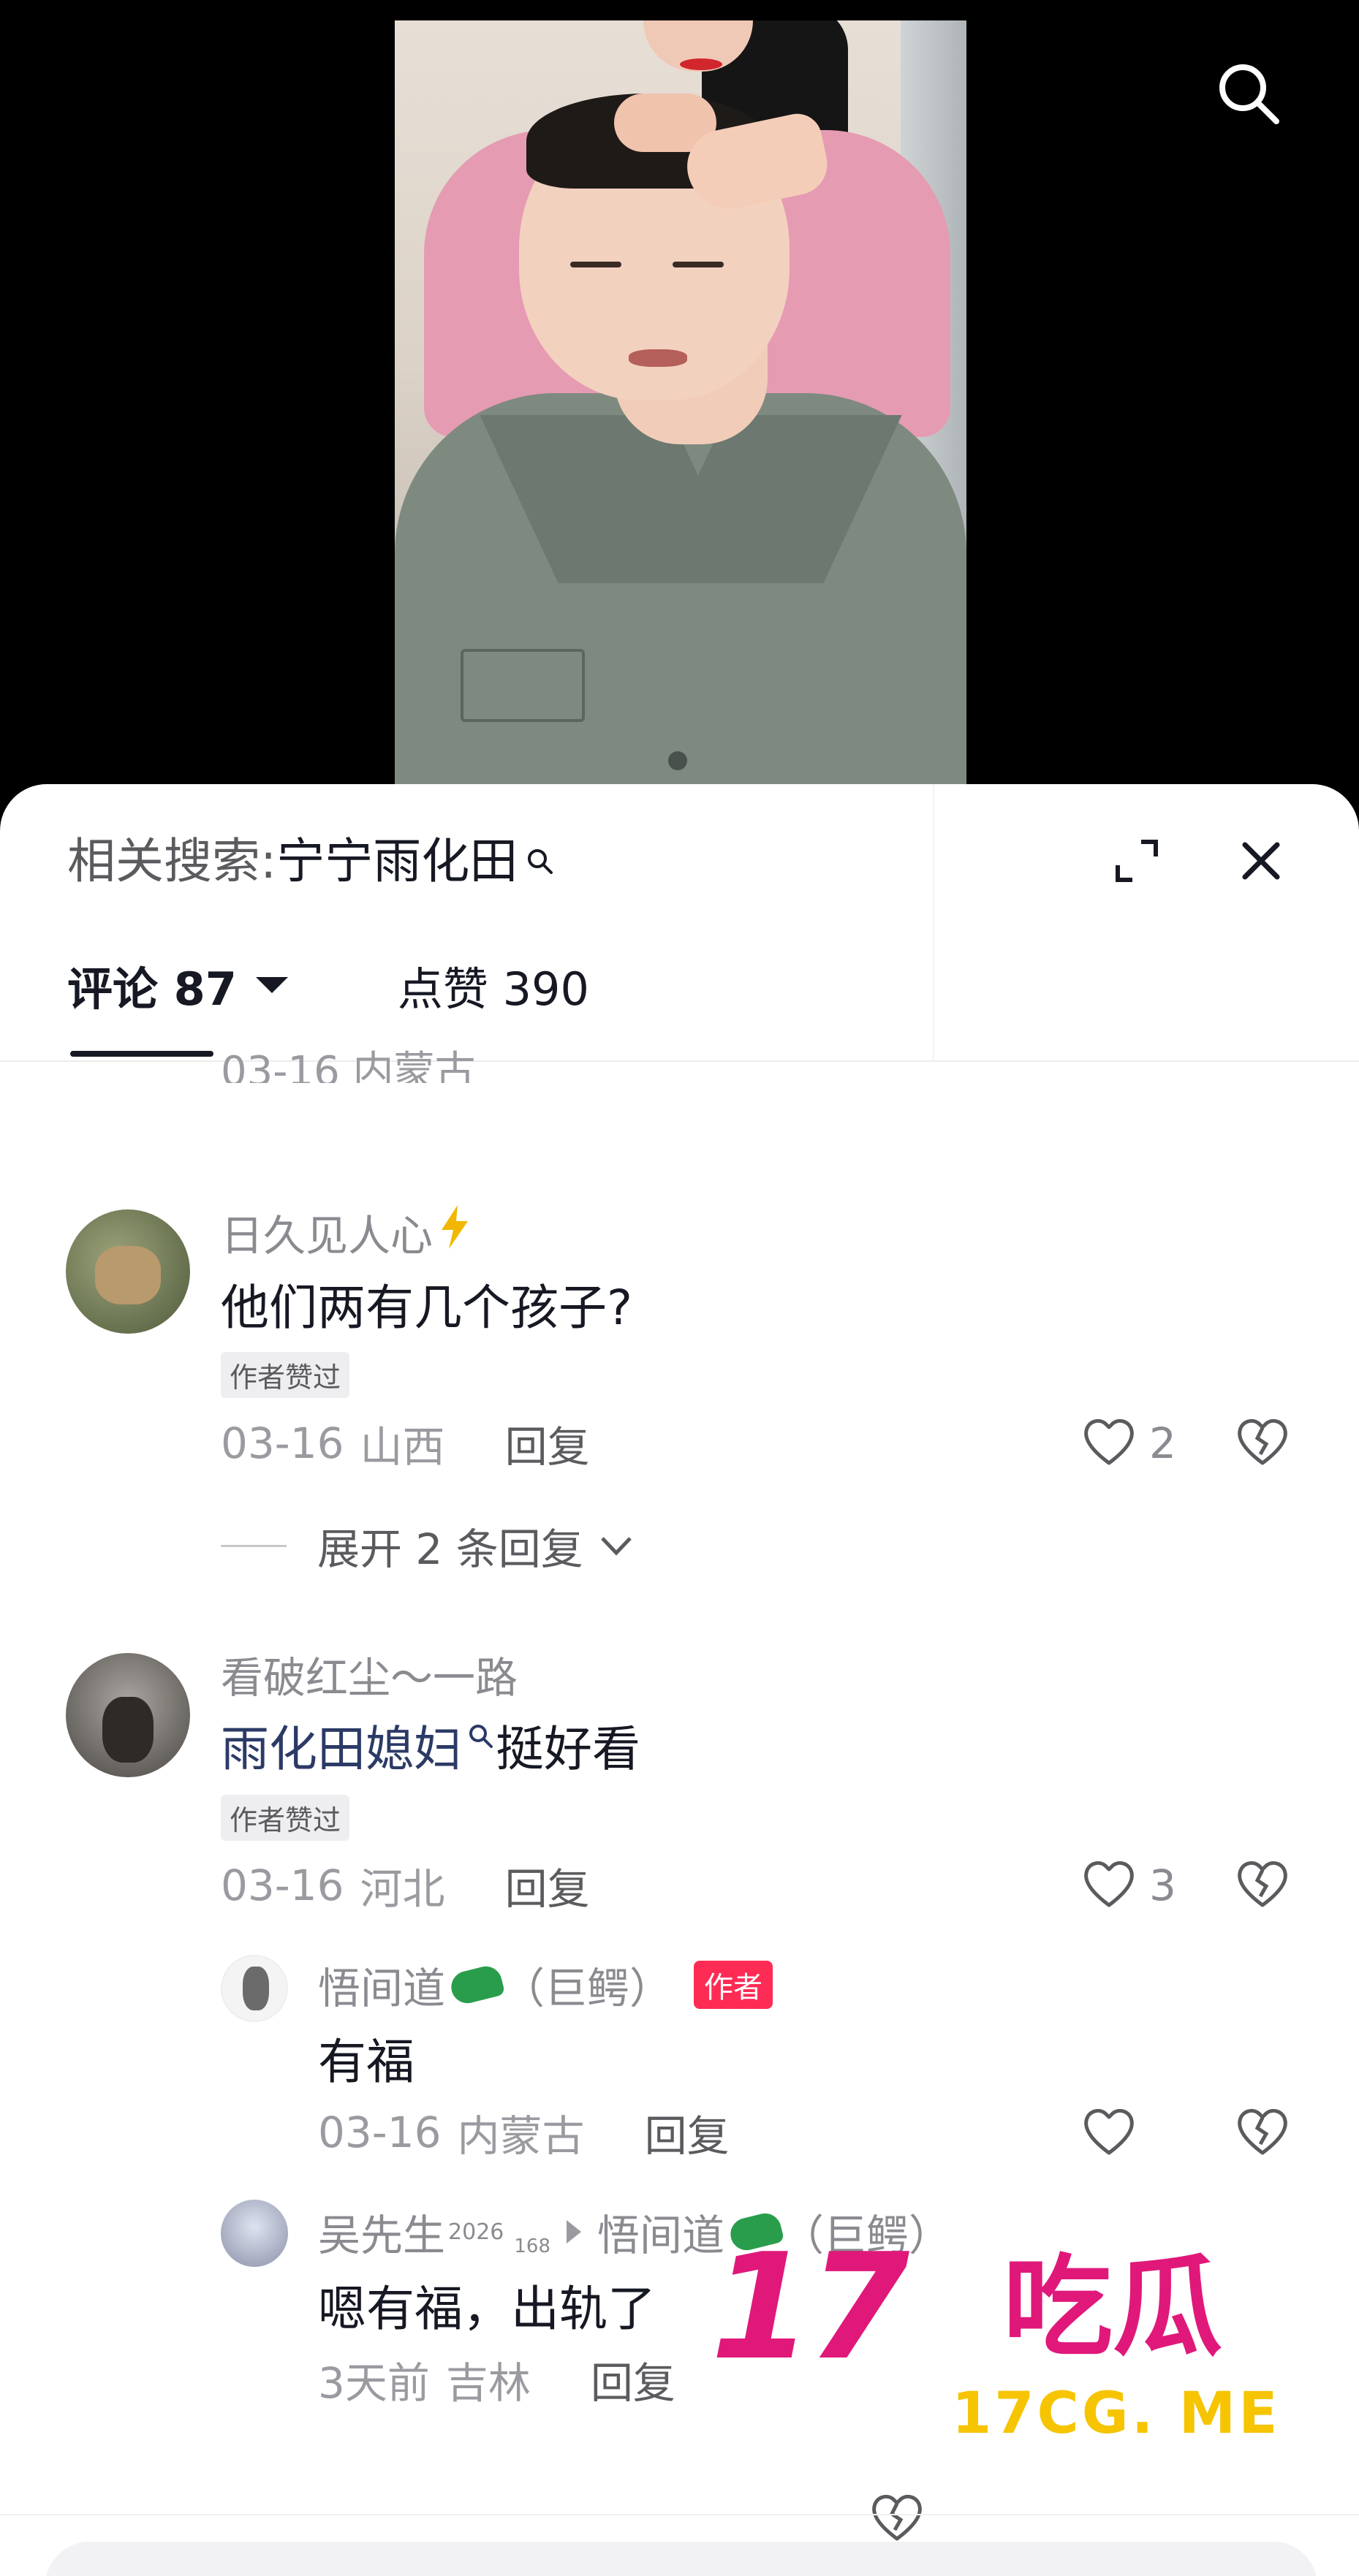 The width and height of the screenshot is (1359, 2576). I want to click on expand-icon, so click(1137, 861).